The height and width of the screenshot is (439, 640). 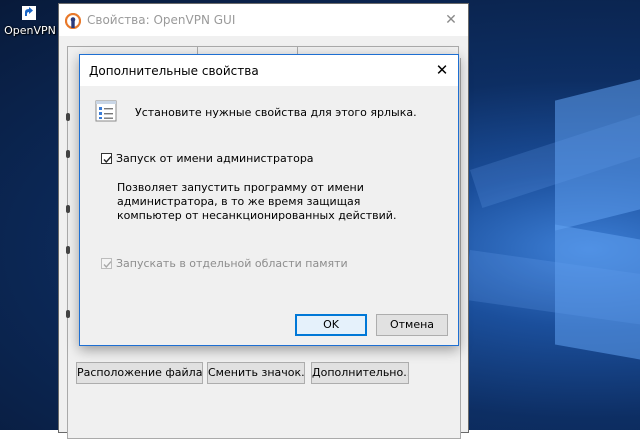 I want to click on properties-title: Свойства: OpenVPN GUI, so click(x=161, y=20).